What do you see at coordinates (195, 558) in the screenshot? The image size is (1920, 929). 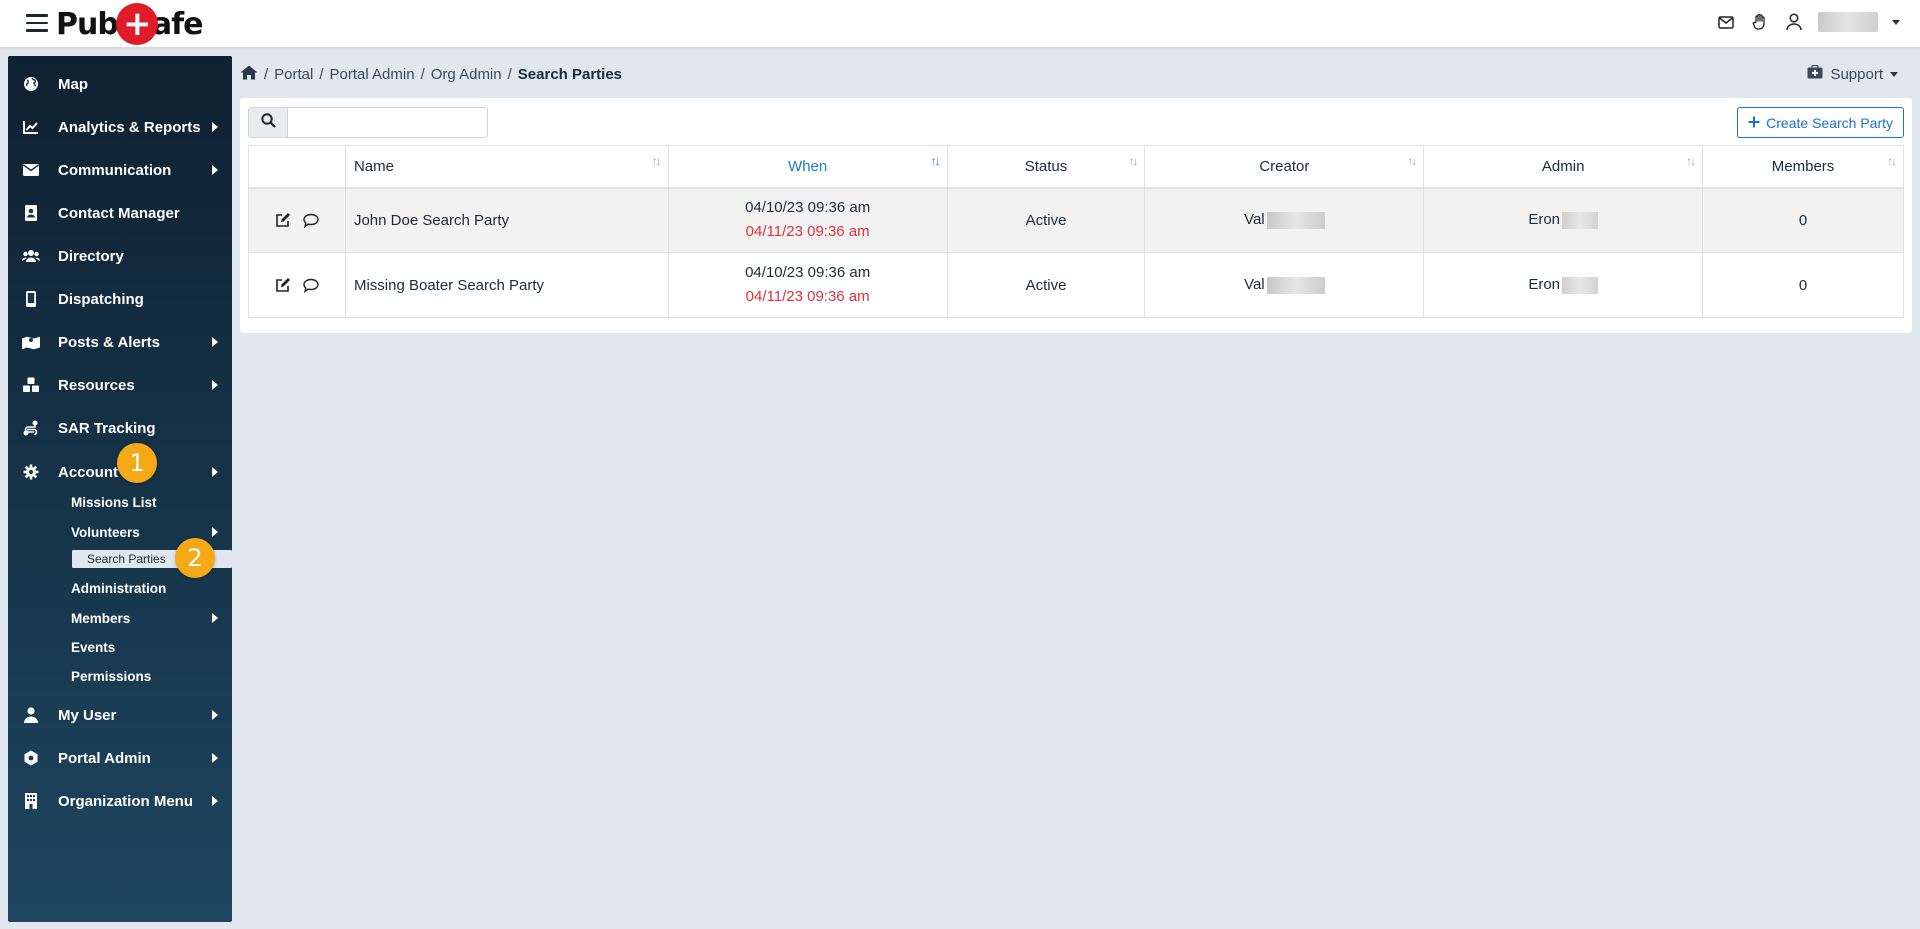 I see `step-badge-2: 2` at bounding box center [195, 558].